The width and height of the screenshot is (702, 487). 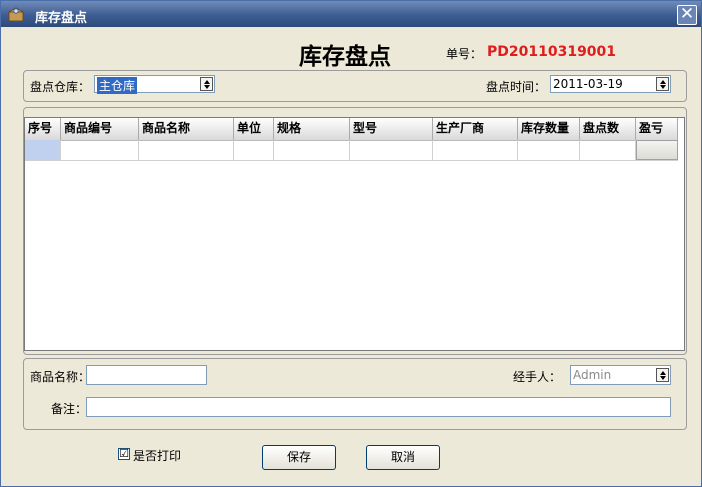 I want to click on window-title: 库存盘点, so click(x=61, y=18).